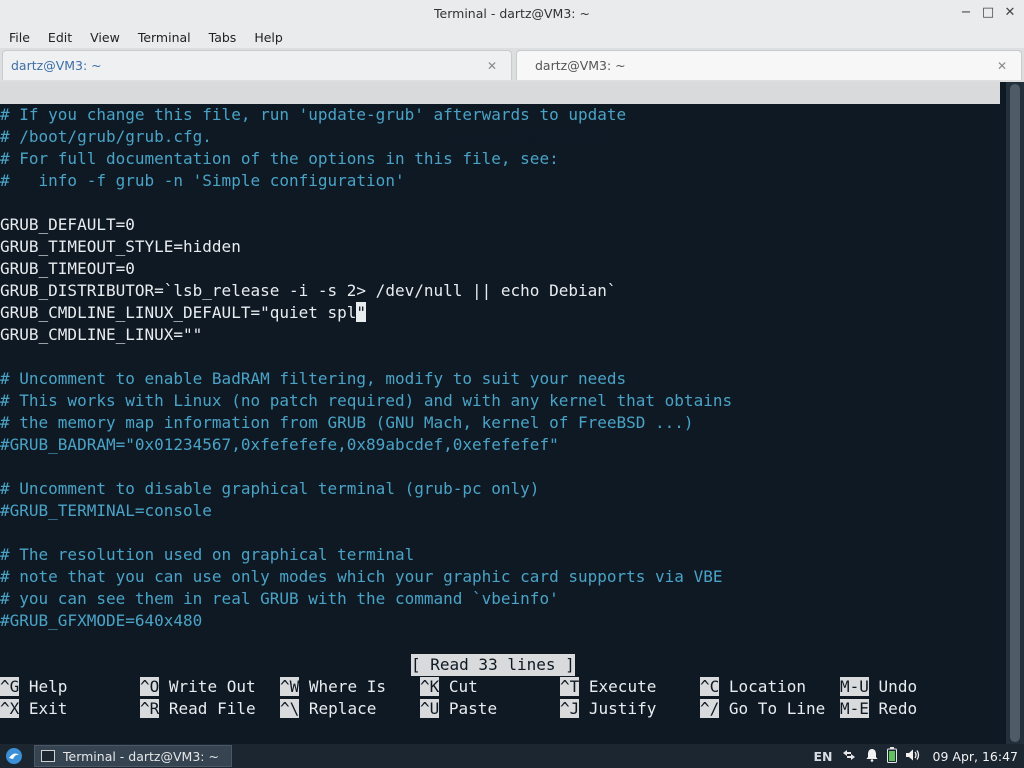 This screenshot has height=768, width=1024. I want to click on terminal-icon, so click(48, 756).